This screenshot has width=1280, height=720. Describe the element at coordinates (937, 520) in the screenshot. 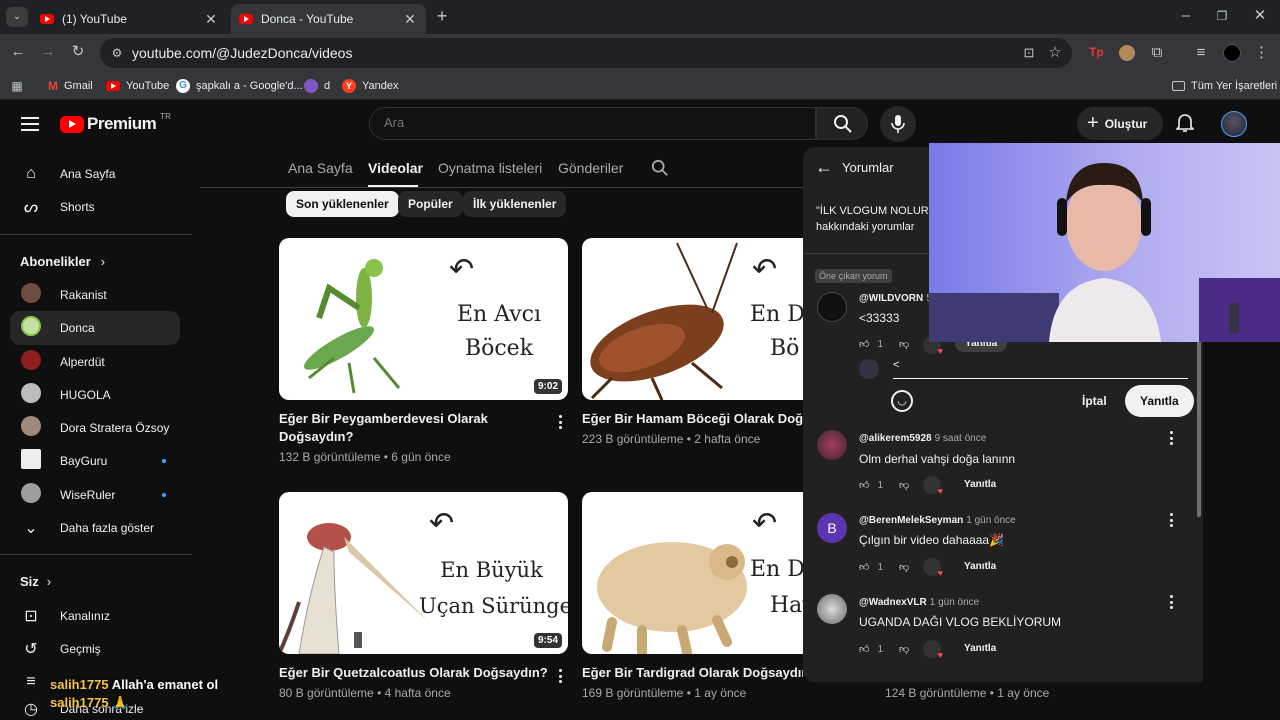

I see `comment-author: @BerenMelekSeyman 1 gün önce` at that location.